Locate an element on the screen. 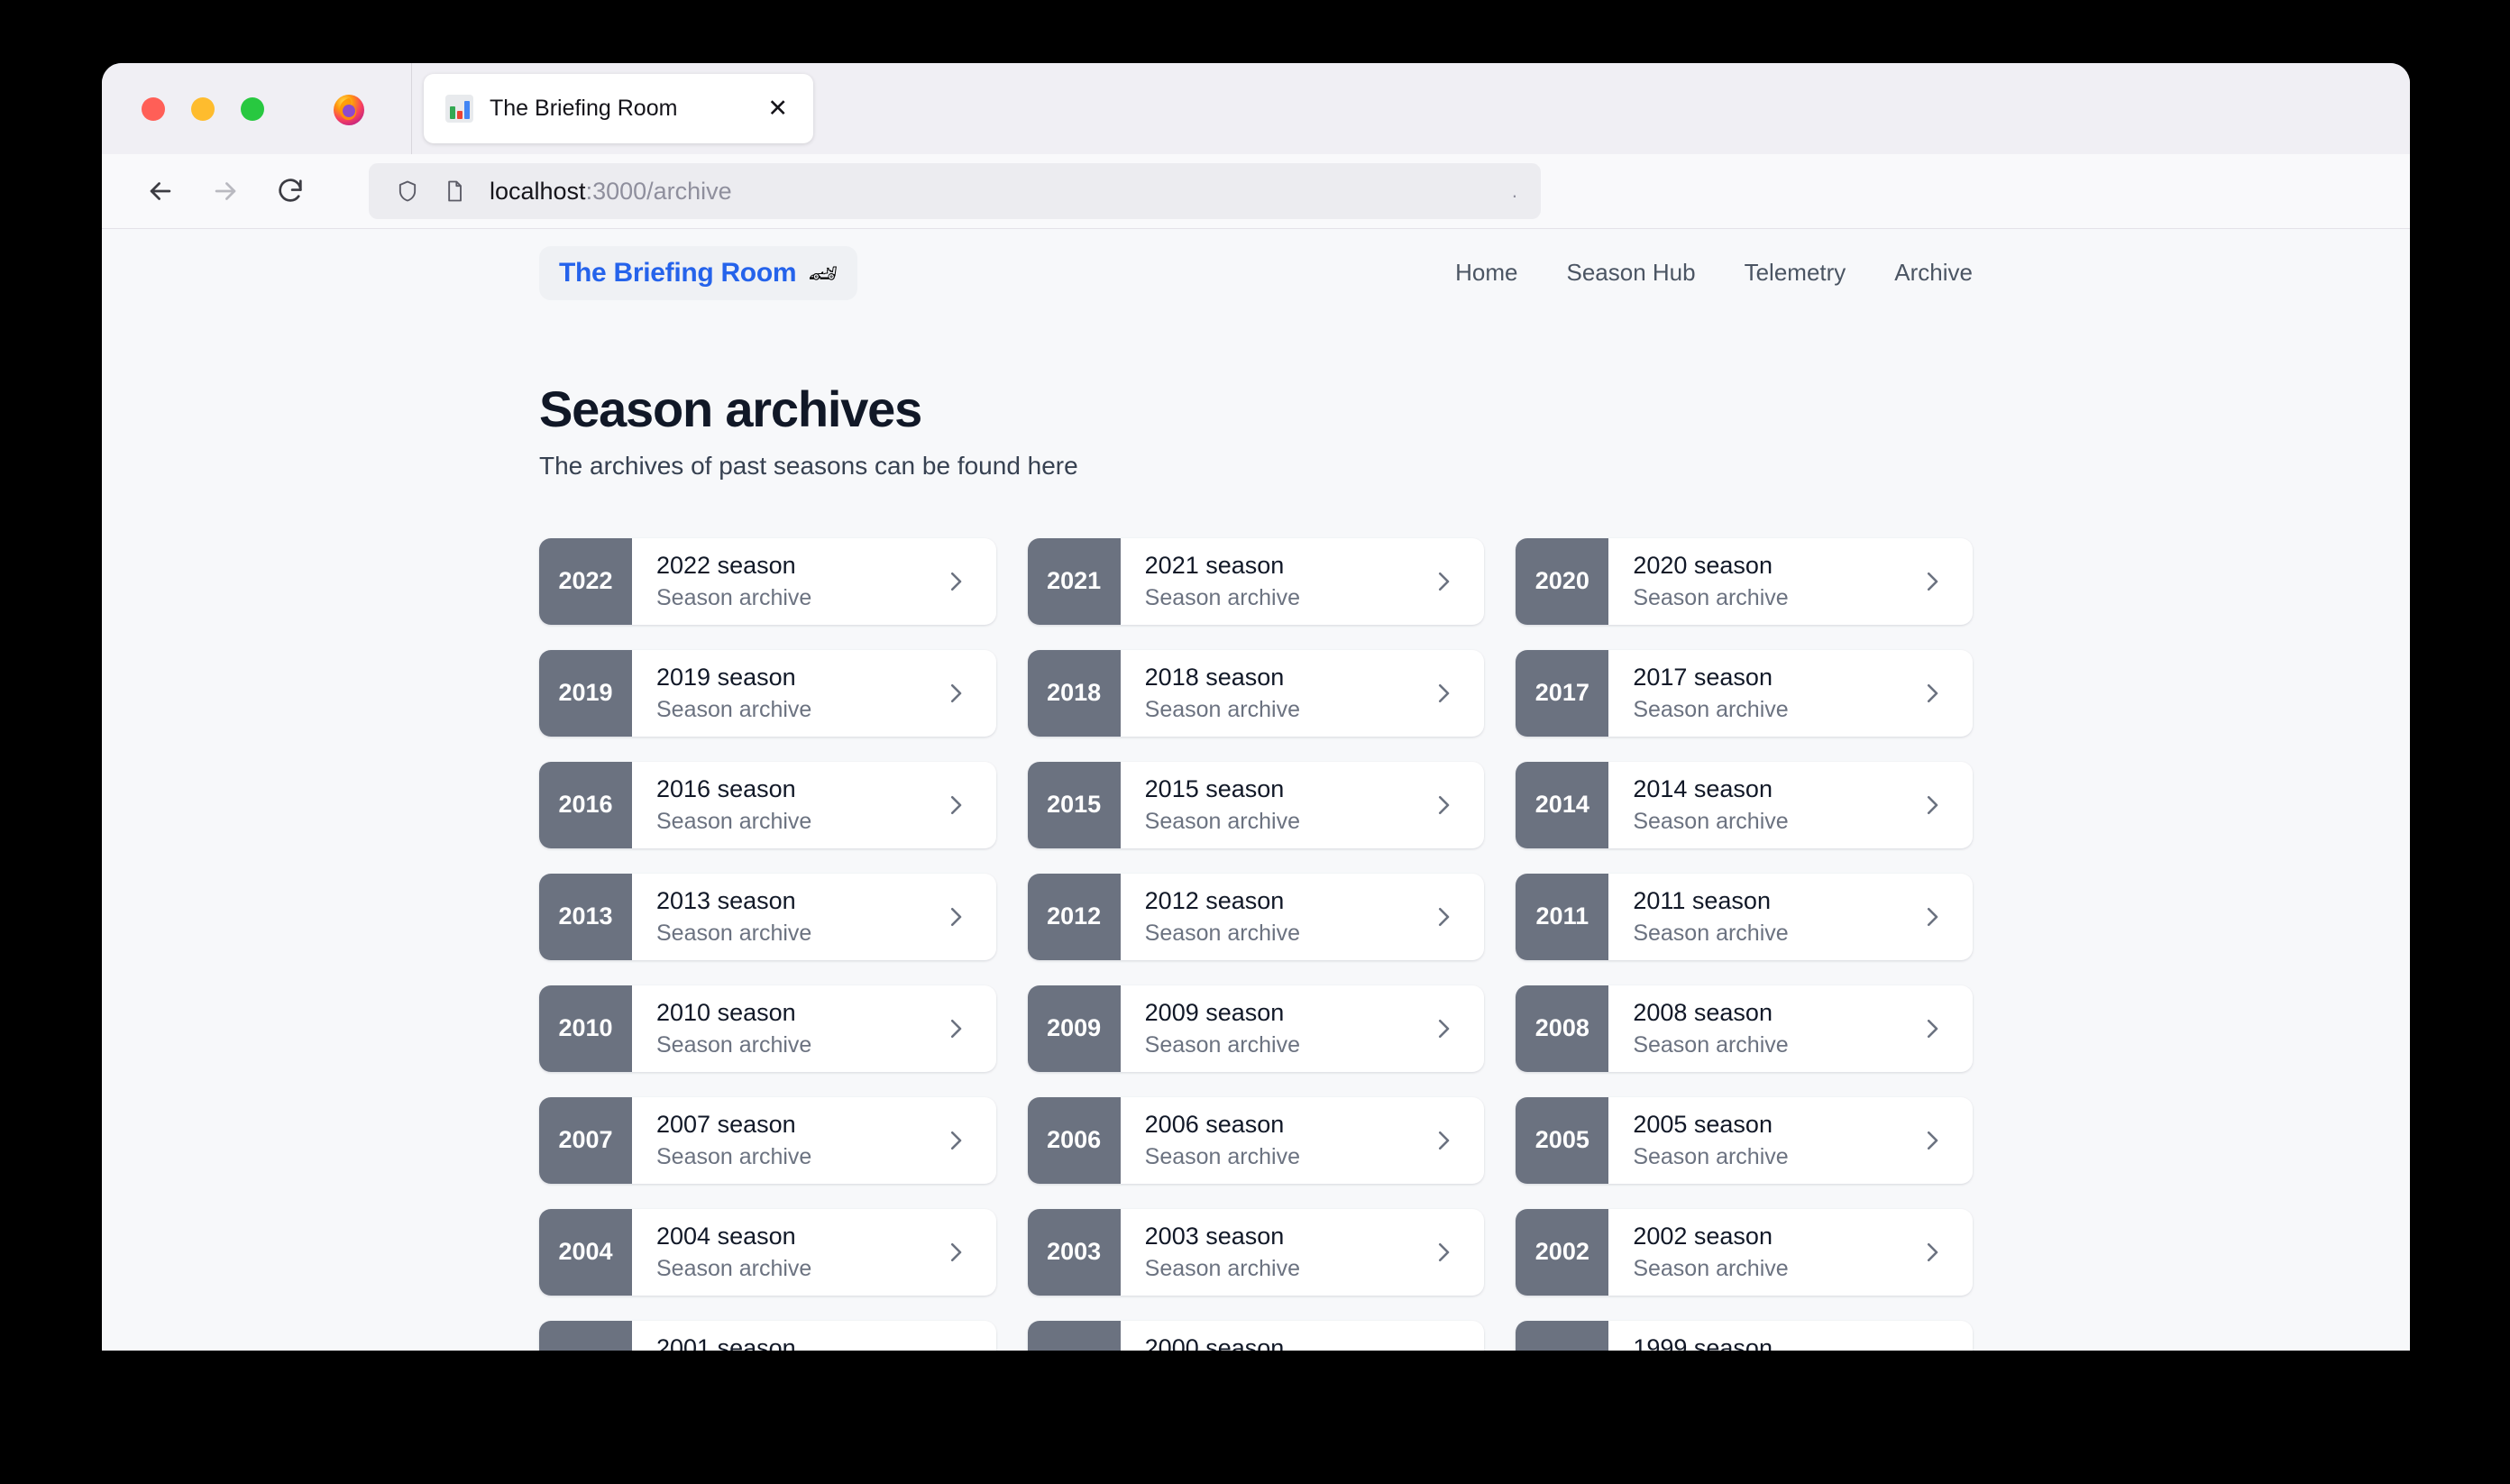  card-body: 2022 season Season archive is located at coordinates (814, 581).